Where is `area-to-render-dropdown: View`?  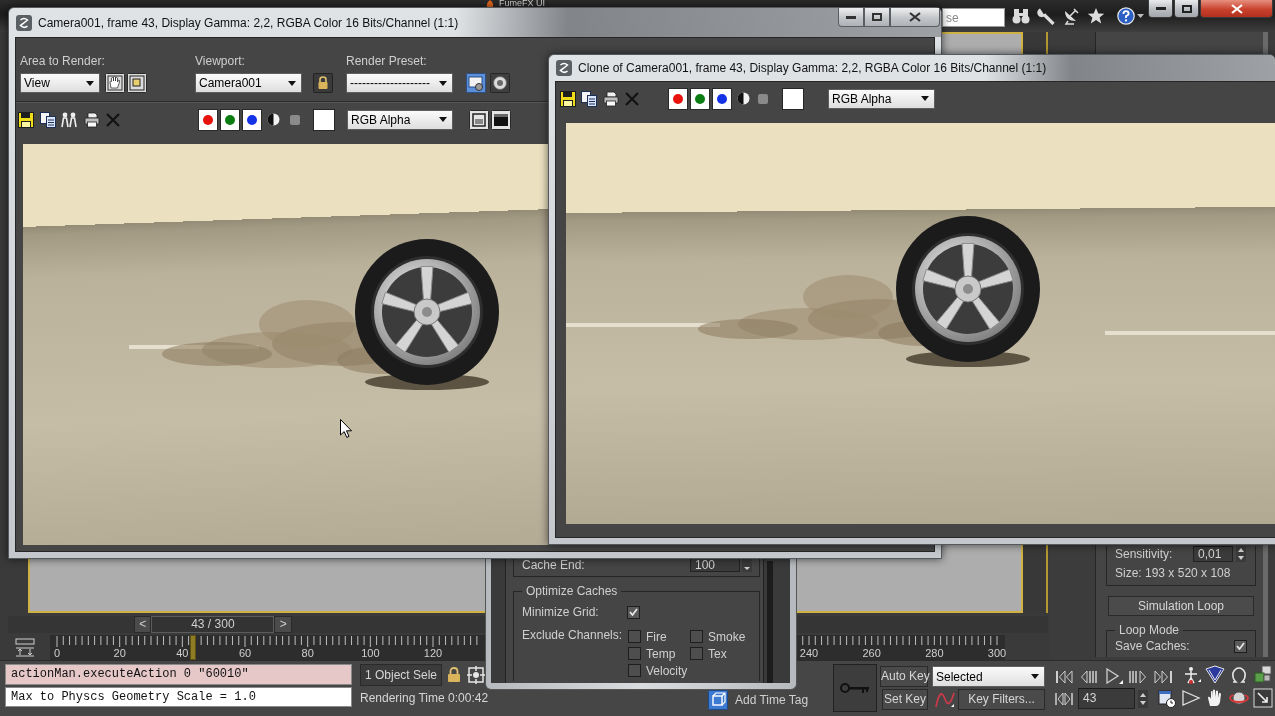
area-to-render-dropdown: View is located at coordinates (60, 83).